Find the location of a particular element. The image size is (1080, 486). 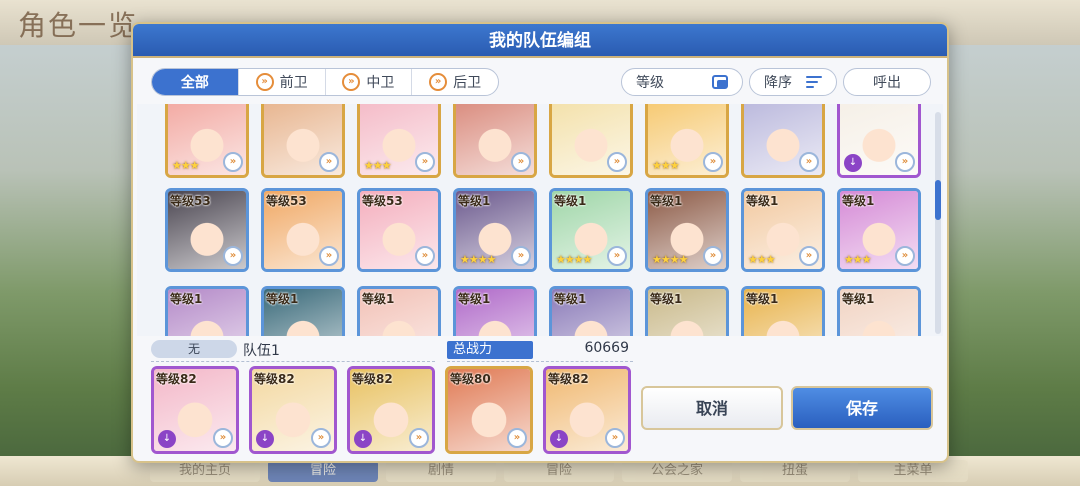

character-card: ↓» is located at coordinates (879, 141).